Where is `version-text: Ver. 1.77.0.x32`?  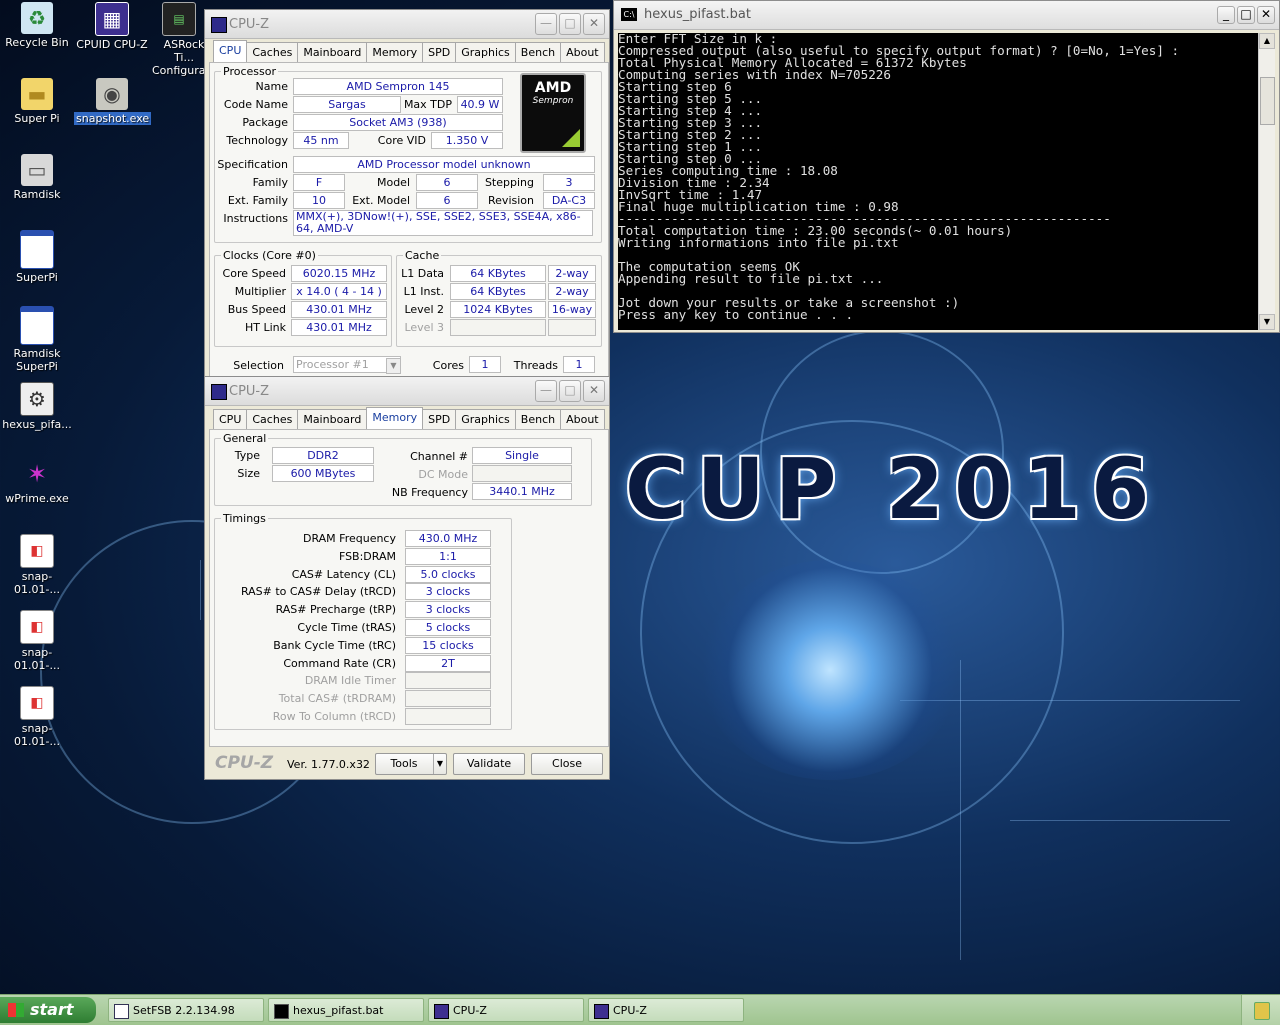 version-text: Ver. 1.77.0.x32 is located at coordinates (328, 764).